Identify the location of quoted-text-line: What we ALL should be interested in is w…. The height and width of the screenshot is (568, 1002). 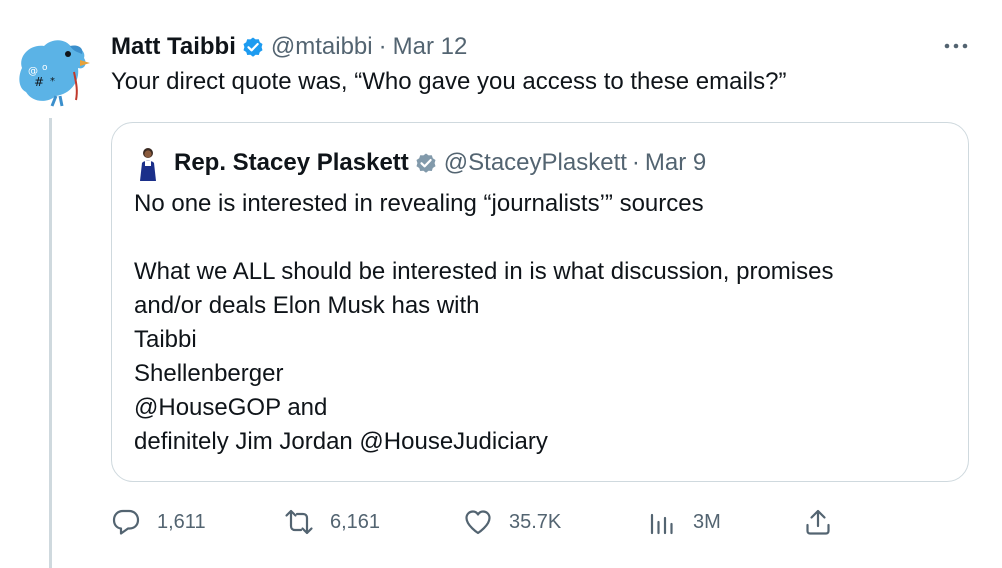
(484, 271).